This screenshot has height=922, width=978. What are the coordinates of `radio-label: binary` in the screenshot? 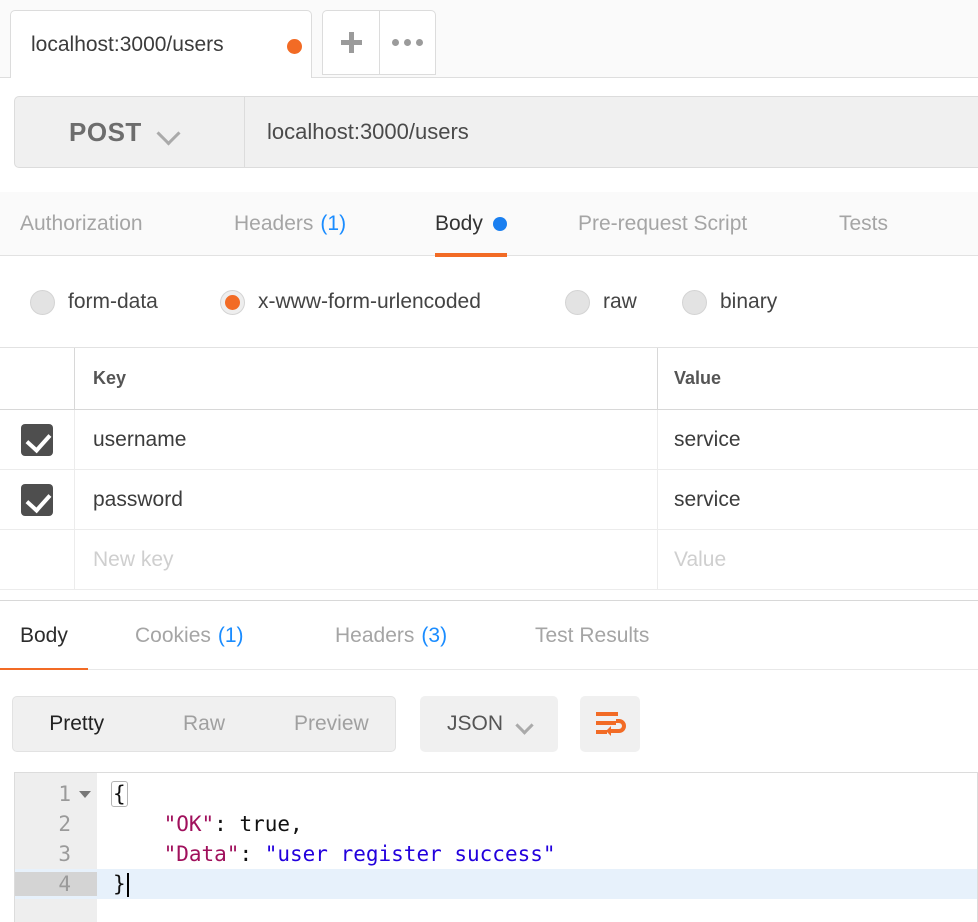 It's located at (749, 301).